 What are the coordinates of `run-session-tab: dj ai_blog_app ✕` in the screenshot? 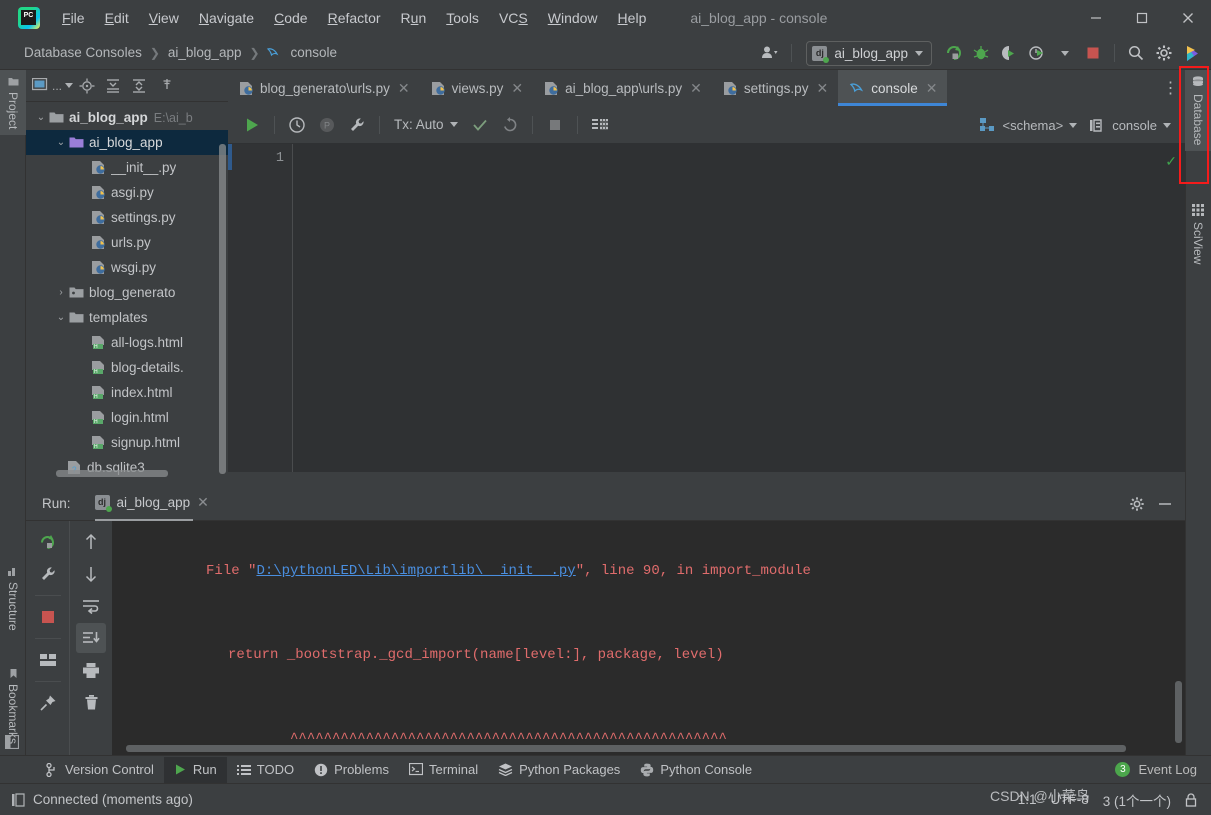 It's located at (151, 508).